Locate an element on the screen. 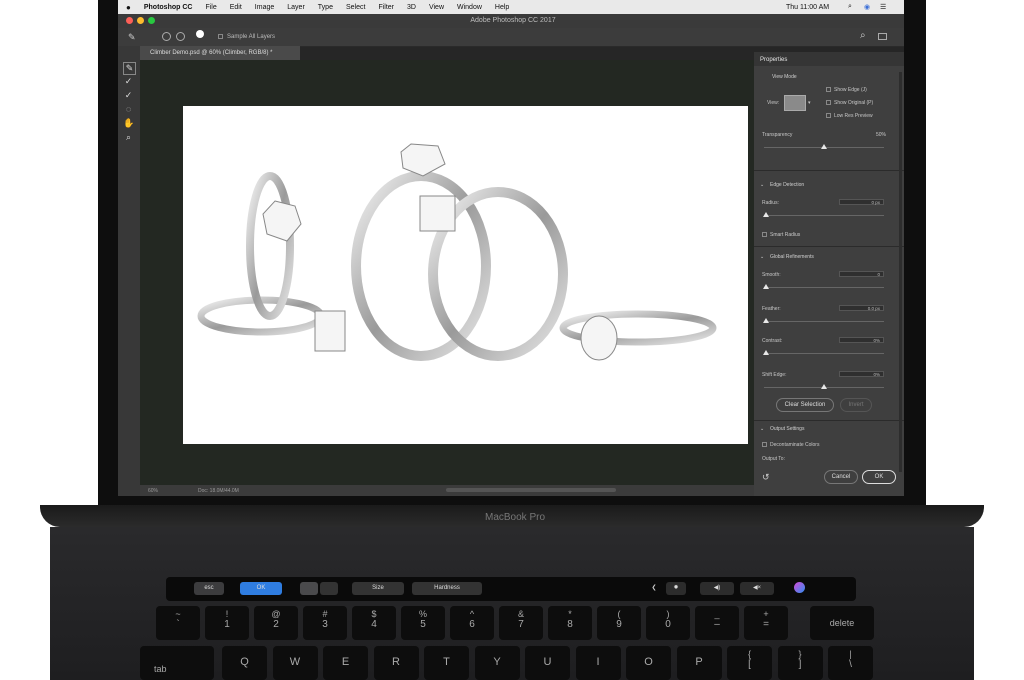 This screenshot has width=1024, height=680. key-2: ! 1 is located at coordinates (227, 623).